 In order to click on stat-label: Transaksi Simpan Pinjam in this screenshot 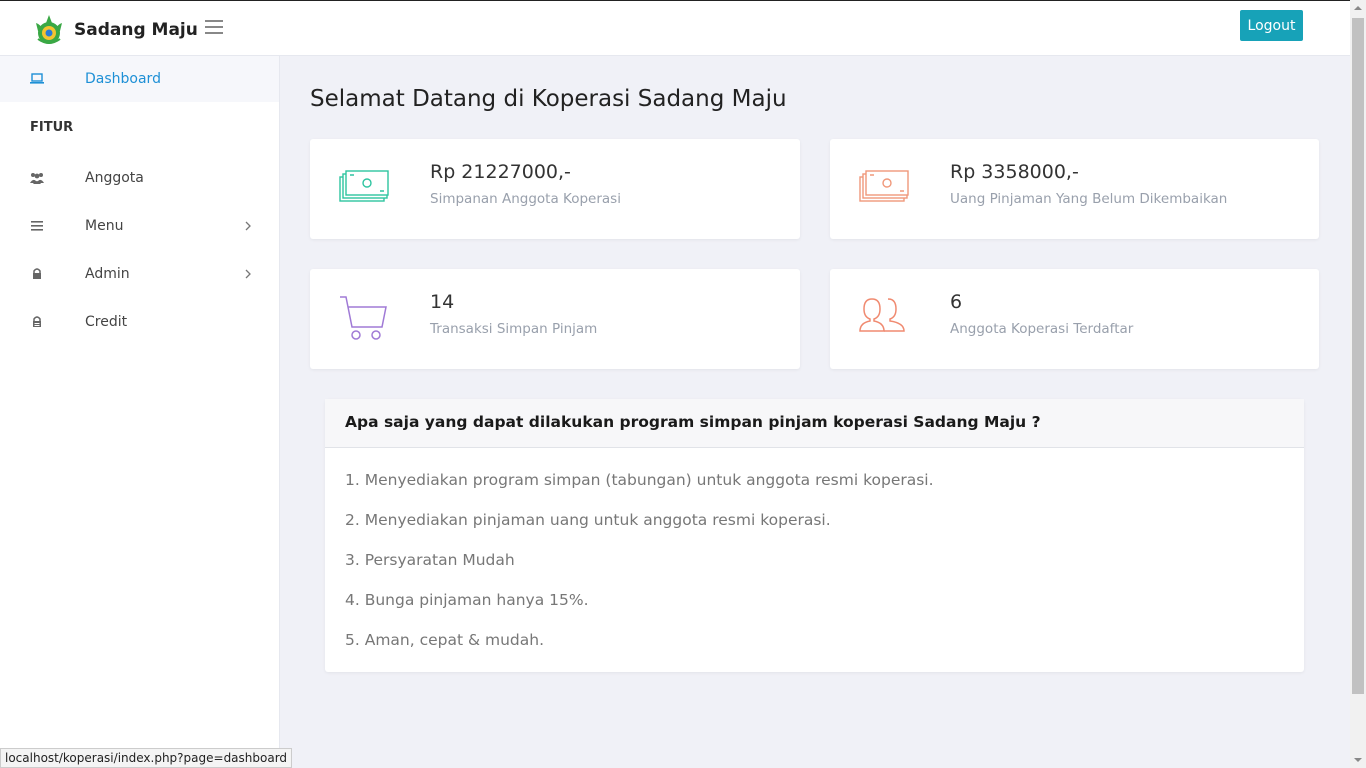, I will do `click(514, 329)`.